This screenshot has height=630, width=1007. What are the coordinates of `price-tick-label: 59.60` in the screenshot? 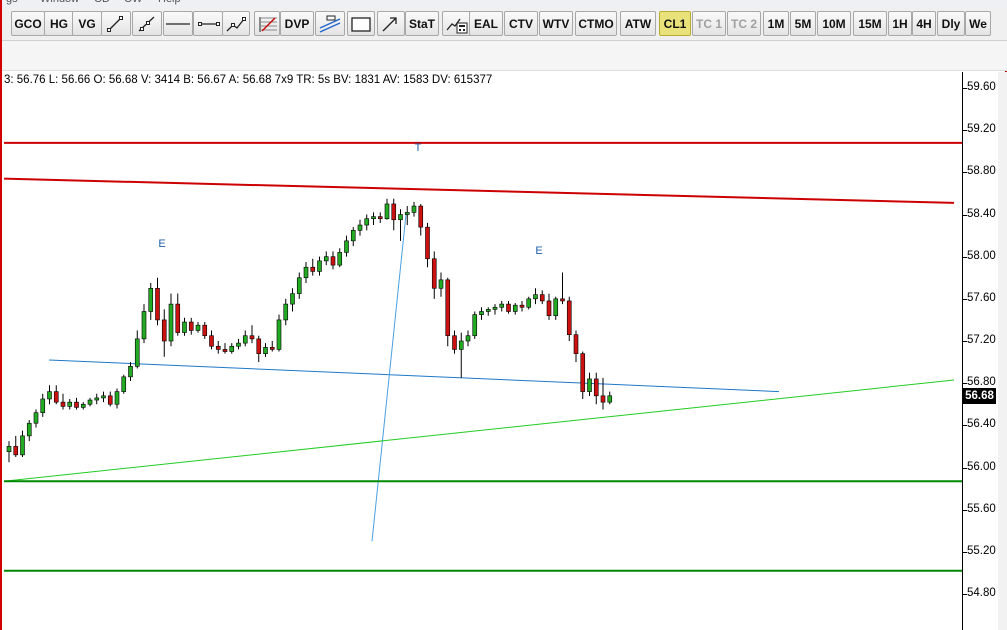 It's located at (981, 87).